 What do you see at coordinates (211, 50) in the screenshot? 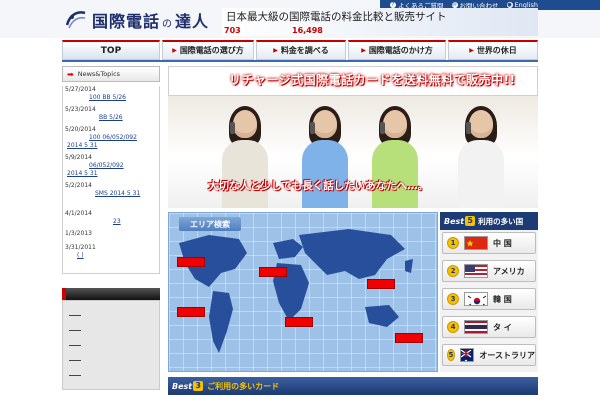
I see `tab-how-to-choose-label: 国際電話の選び方` at bounding box center [211, 50].